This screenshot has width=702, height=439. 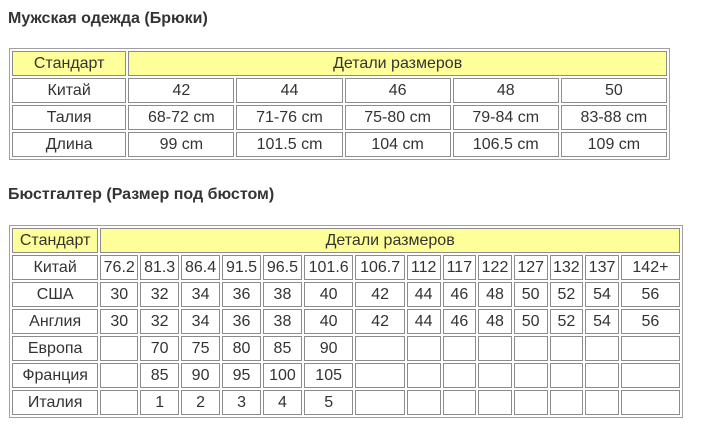 What do you see at coordinates (201, 294) in the screenshot?
I see `table-cell: 34` at bounding box center [201, 294].